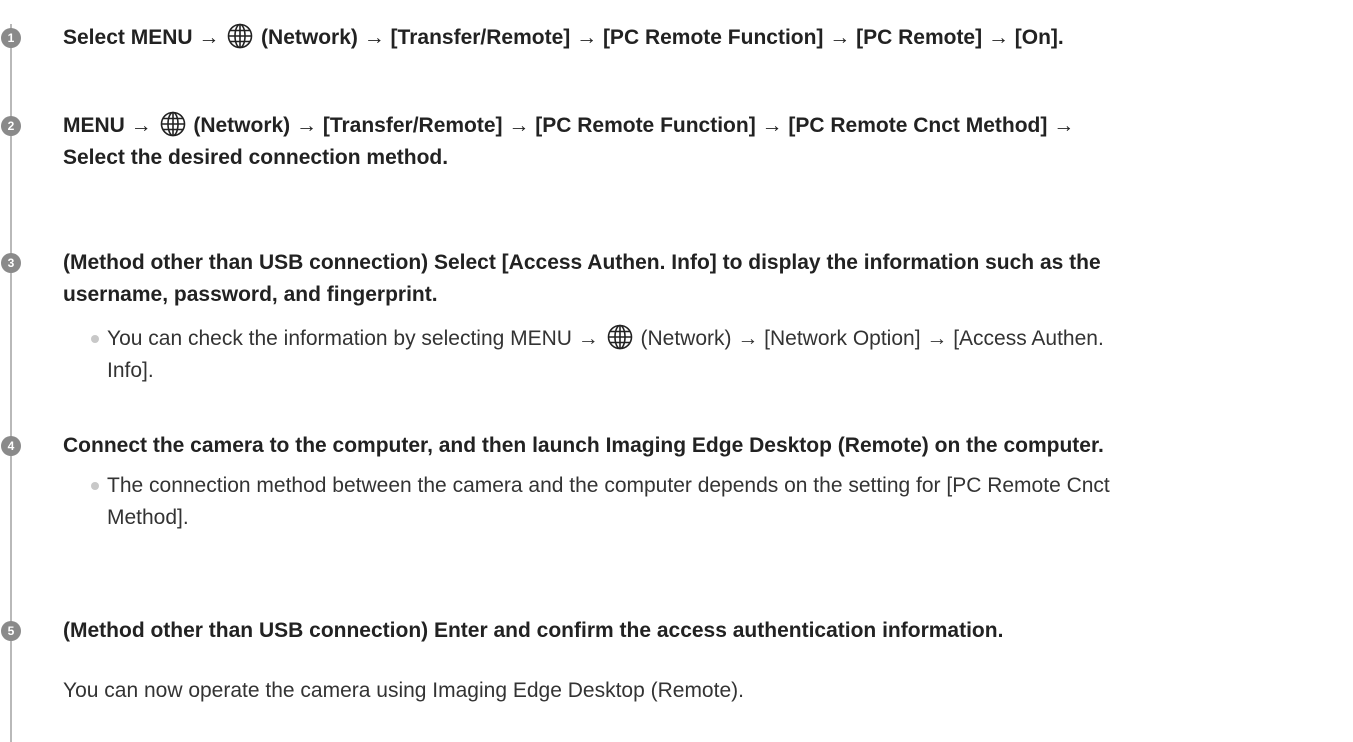  I want to click on step-number-badge: 1, so click(11, 38).